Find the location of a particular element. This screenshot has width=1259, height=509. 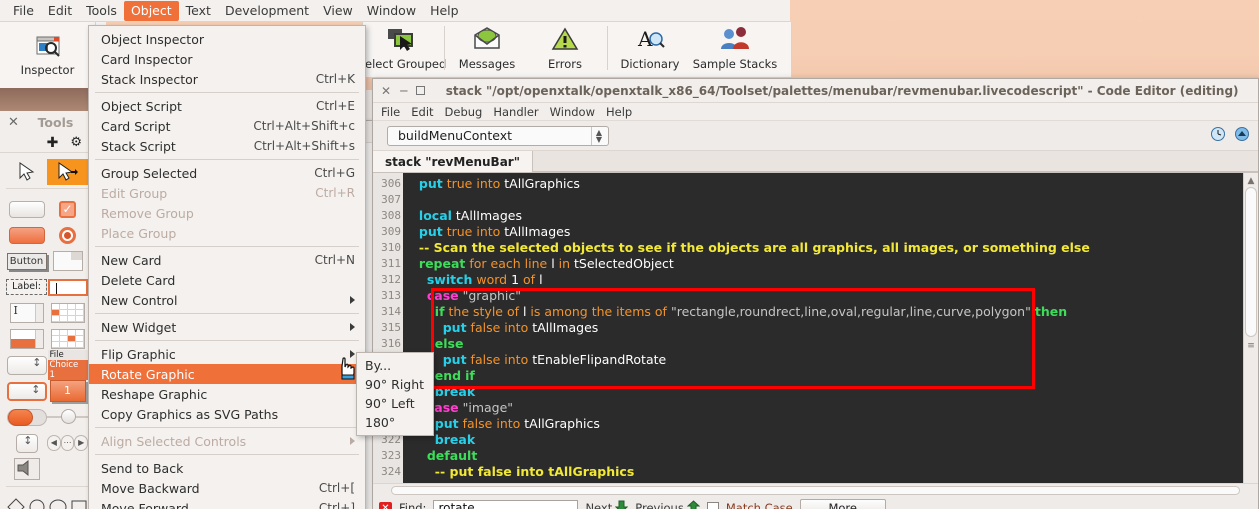

menu-item-flip-graphic: Flip Graphic is located at coordinates (227, 354).